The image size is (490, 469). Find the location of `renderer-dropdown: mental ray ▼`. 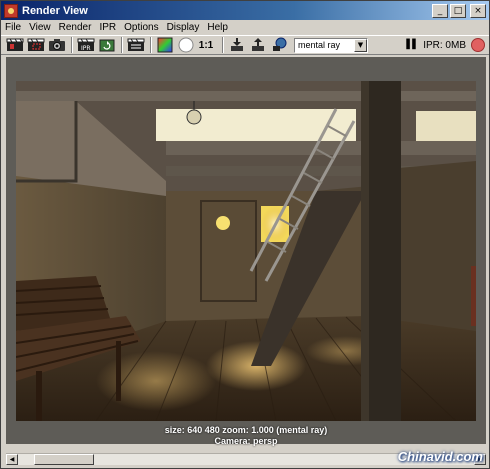

renderer-dropdown: mental ray ▼ is located at coordinates (331, 45).